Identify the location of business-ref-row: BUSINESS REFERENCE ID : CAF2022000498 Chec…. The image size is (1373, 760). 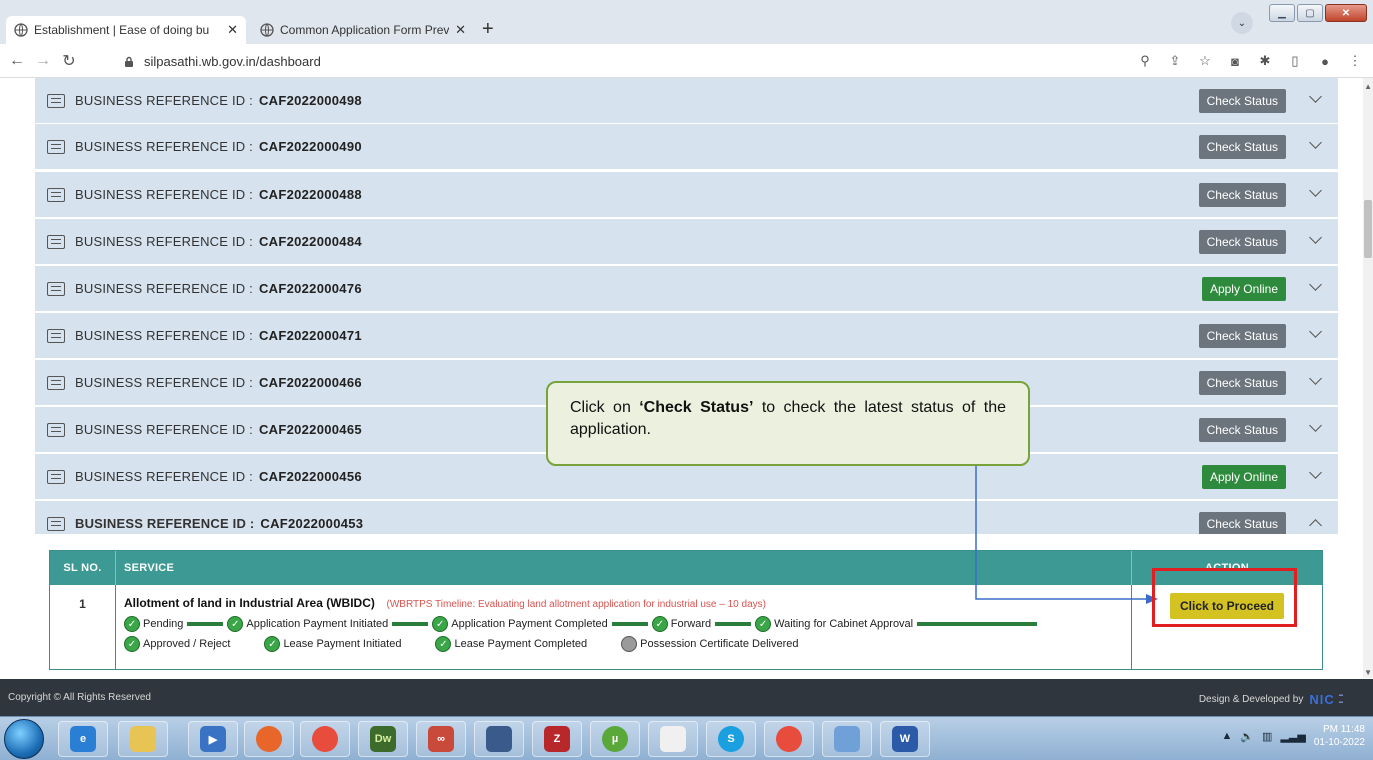
(686, 101).